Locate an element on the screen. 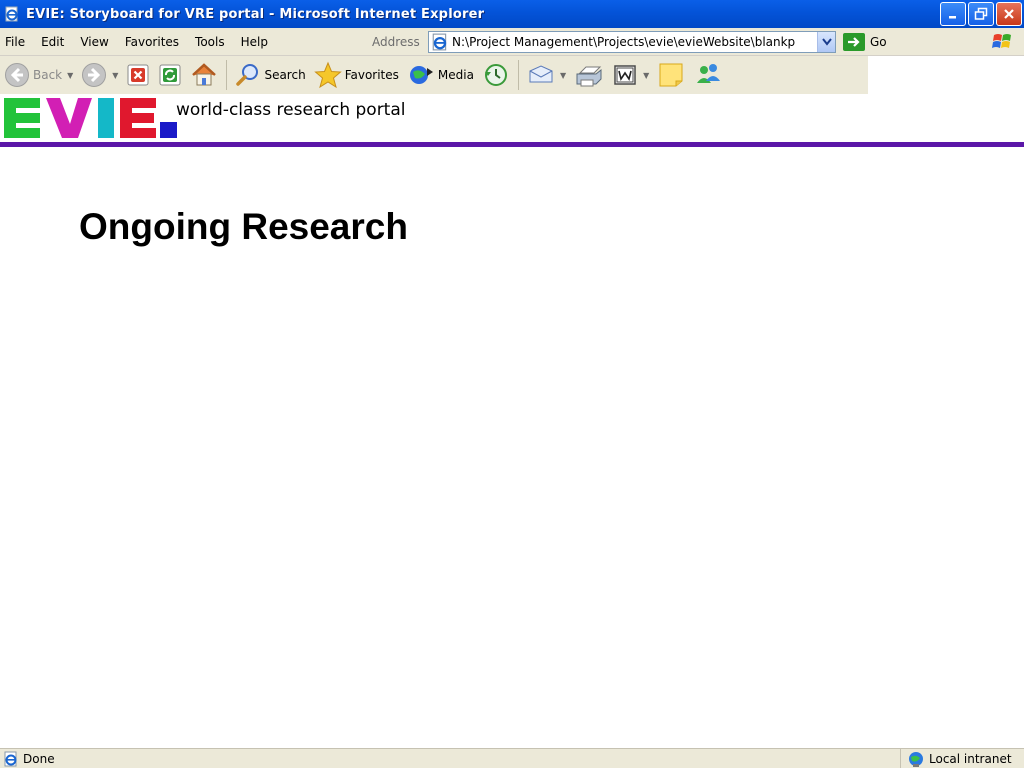 The image size is (1024, 768). globe-icon is located at coordinates (916, 759).